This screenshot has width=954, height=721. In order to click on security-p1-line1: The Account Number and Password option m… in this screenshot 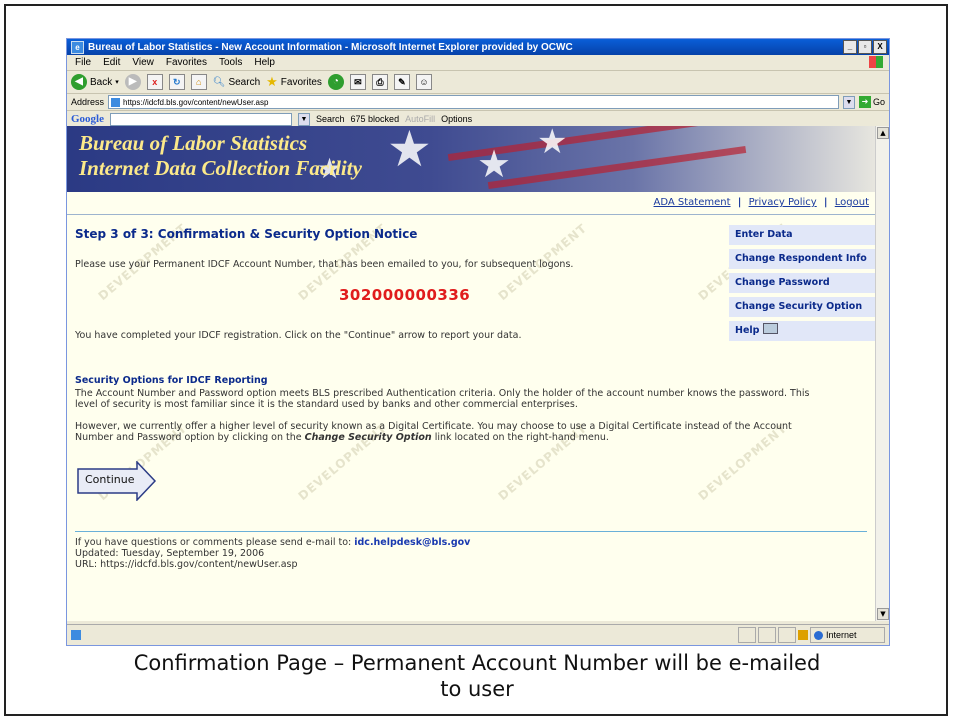, I will do `click(442, 393)`.